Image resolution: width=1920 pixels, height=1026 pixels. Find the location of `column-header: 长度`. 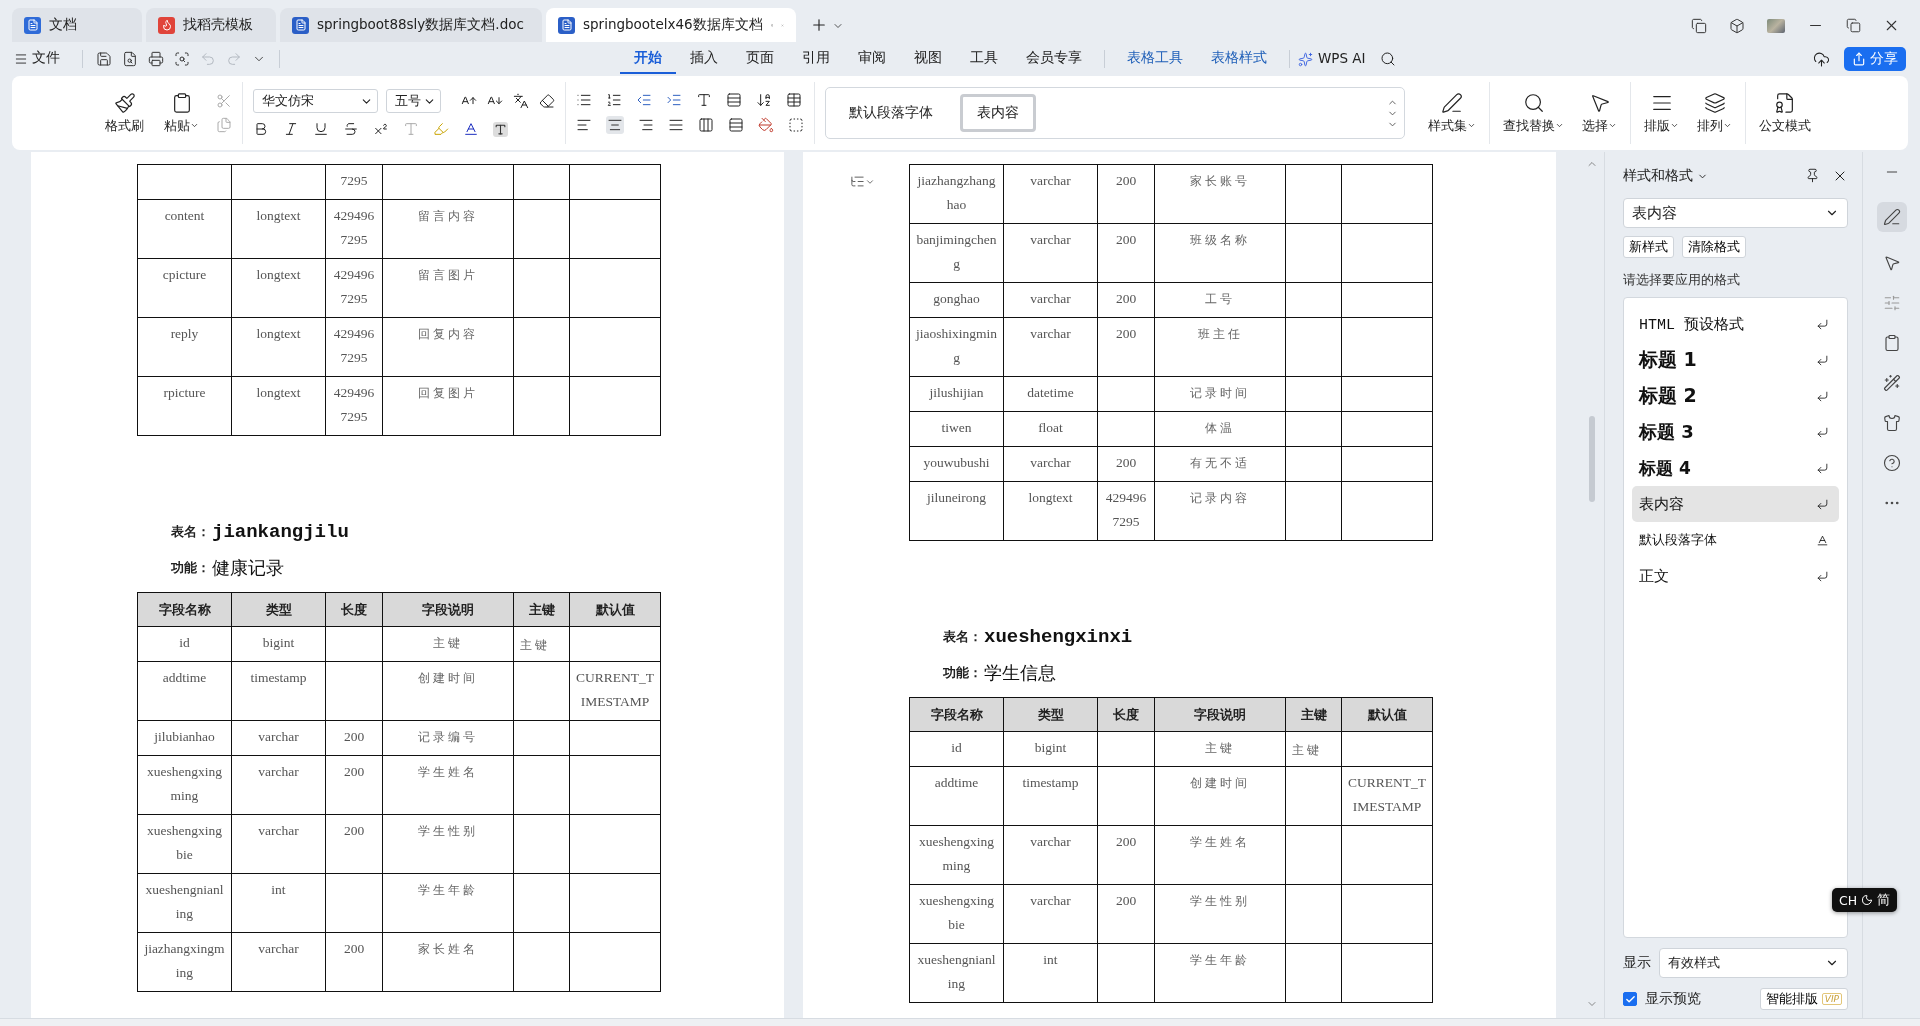

column-header: 长度 is located at coordinates (1126, 715).